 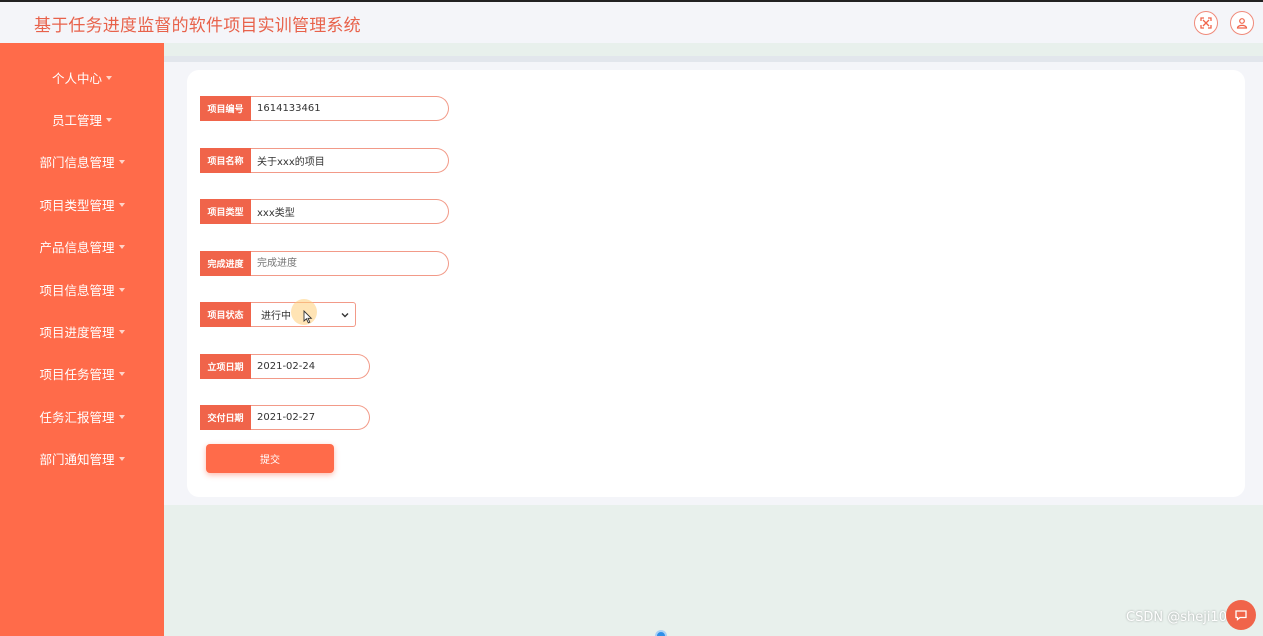 What do you see at coordinates (225, 211) in the screenshot?
I see `project-type-label: 项目类型` at bounding box center [225, 211].